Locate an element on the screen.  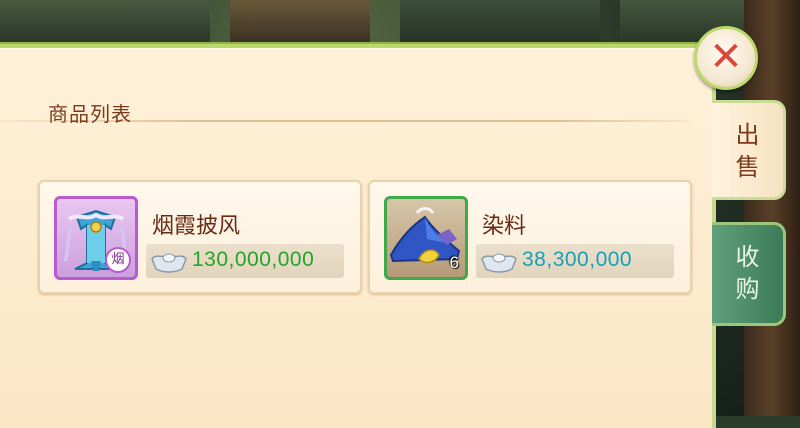
stack-count: 6 is located at coordinates (454, 262).